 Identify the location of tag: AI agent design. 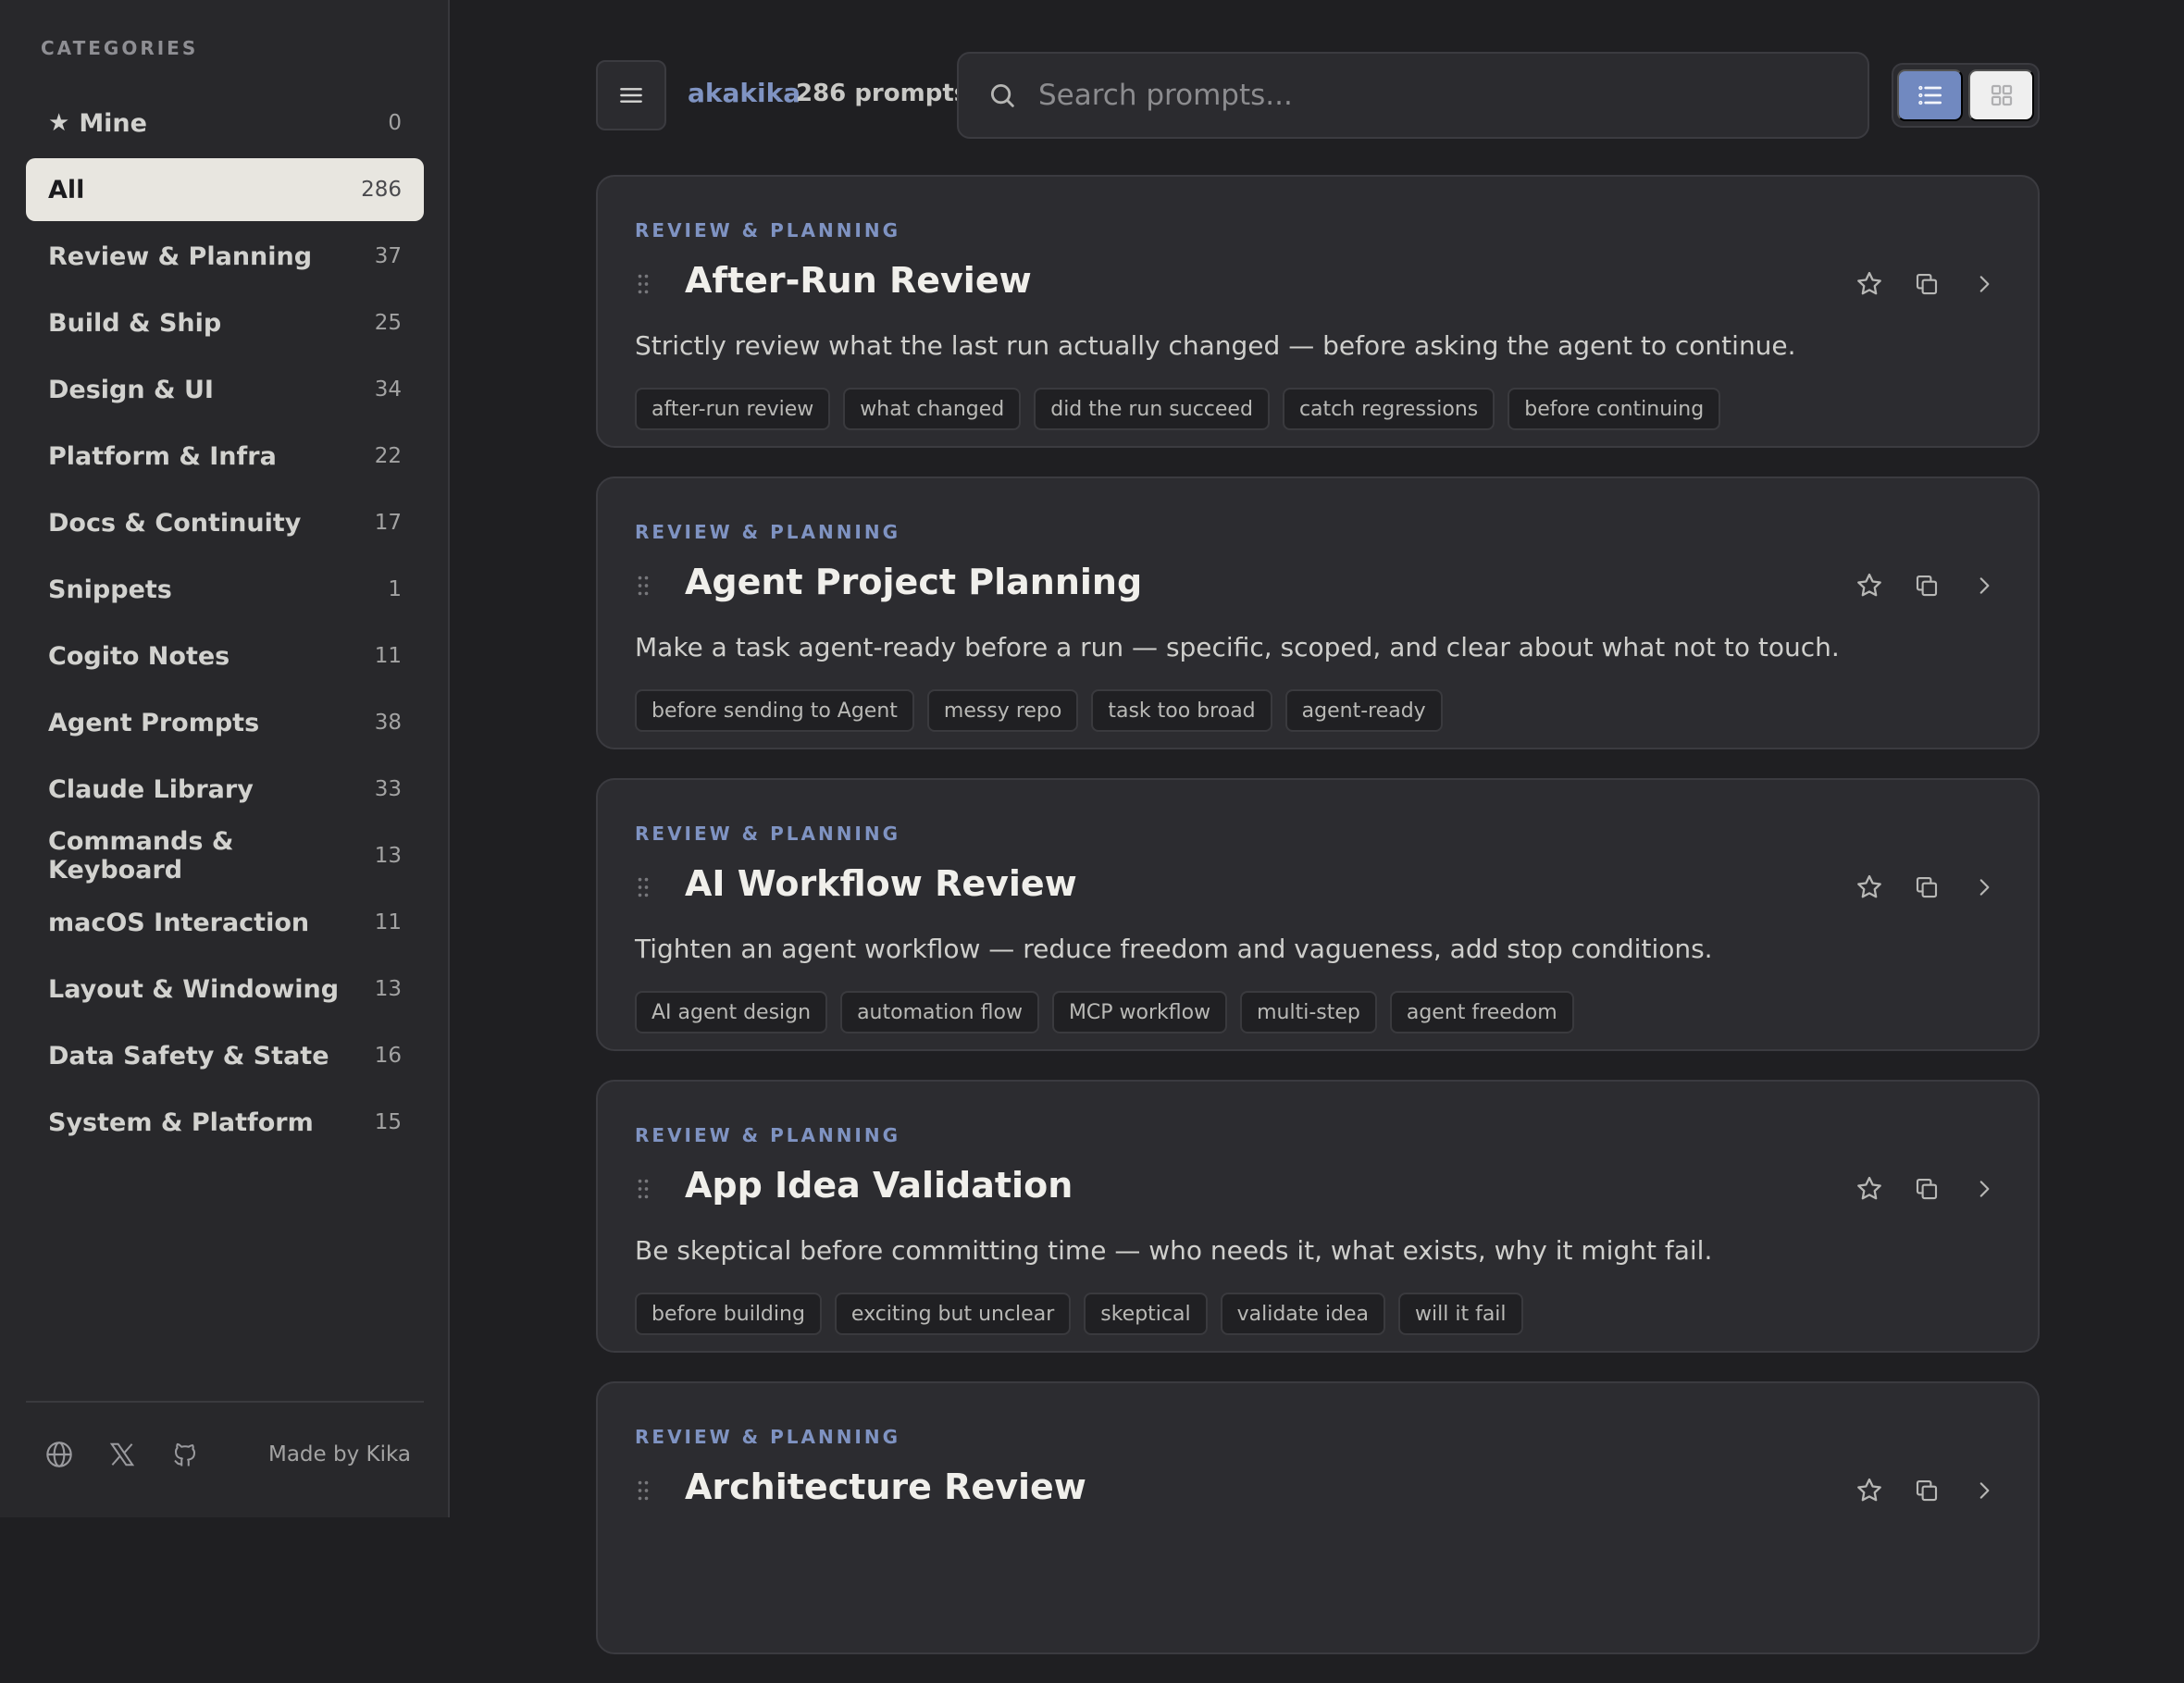
(731, 1012).